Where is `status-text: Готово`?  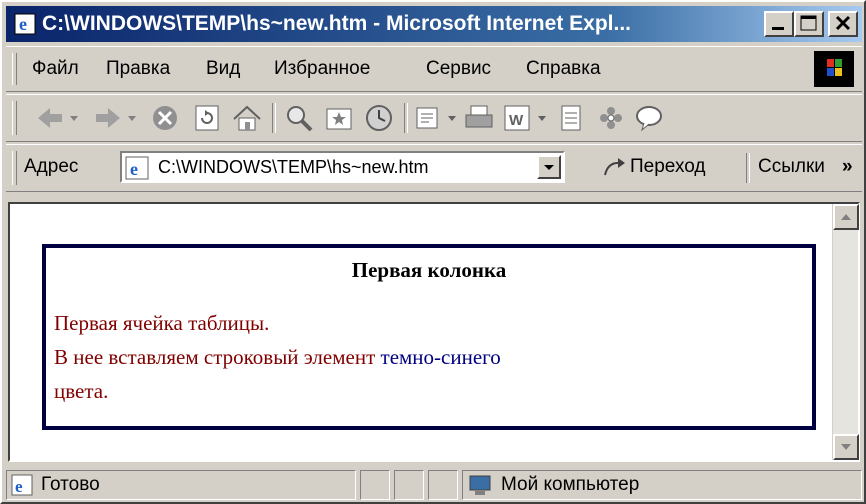
status-text: Готово is located at coordinates (70, 484).